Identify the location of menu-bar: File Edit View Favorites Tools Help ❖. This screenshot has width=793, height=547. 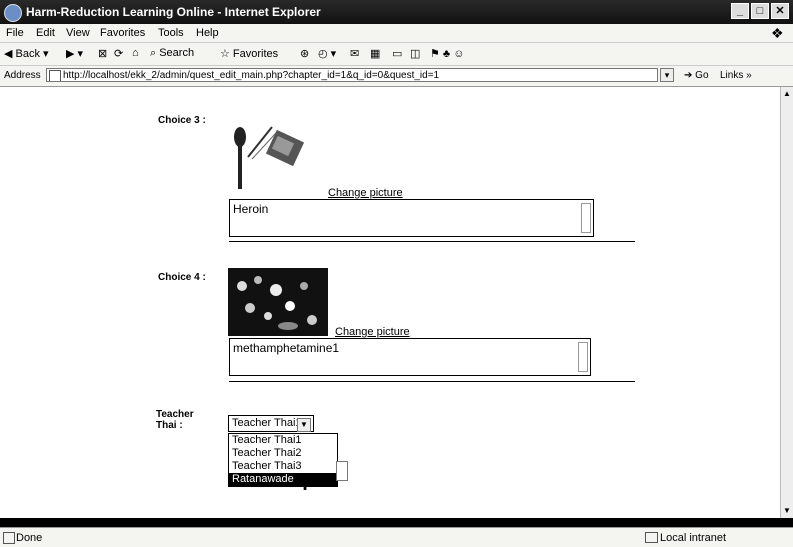
(396, 33).